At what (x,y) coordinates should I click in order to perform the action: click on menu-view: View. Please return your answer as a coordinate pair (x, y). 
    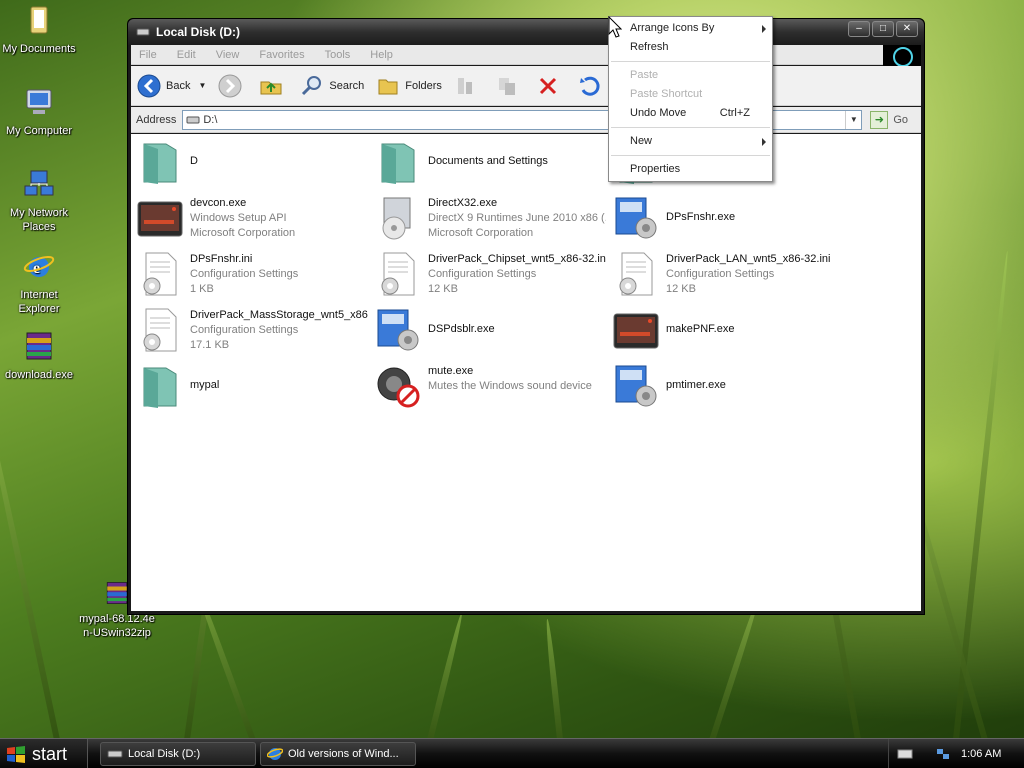
    Looking at the image, I should click on (228, 55).